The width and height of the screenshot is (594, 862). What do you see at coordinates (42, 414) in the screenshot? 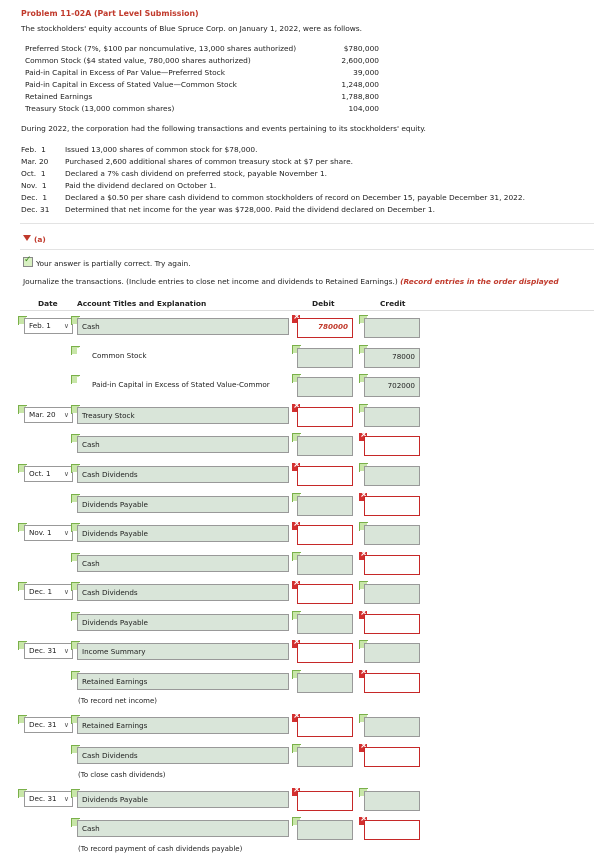
I see `date-value: Mar. 20` at bounding box center [42, 414].